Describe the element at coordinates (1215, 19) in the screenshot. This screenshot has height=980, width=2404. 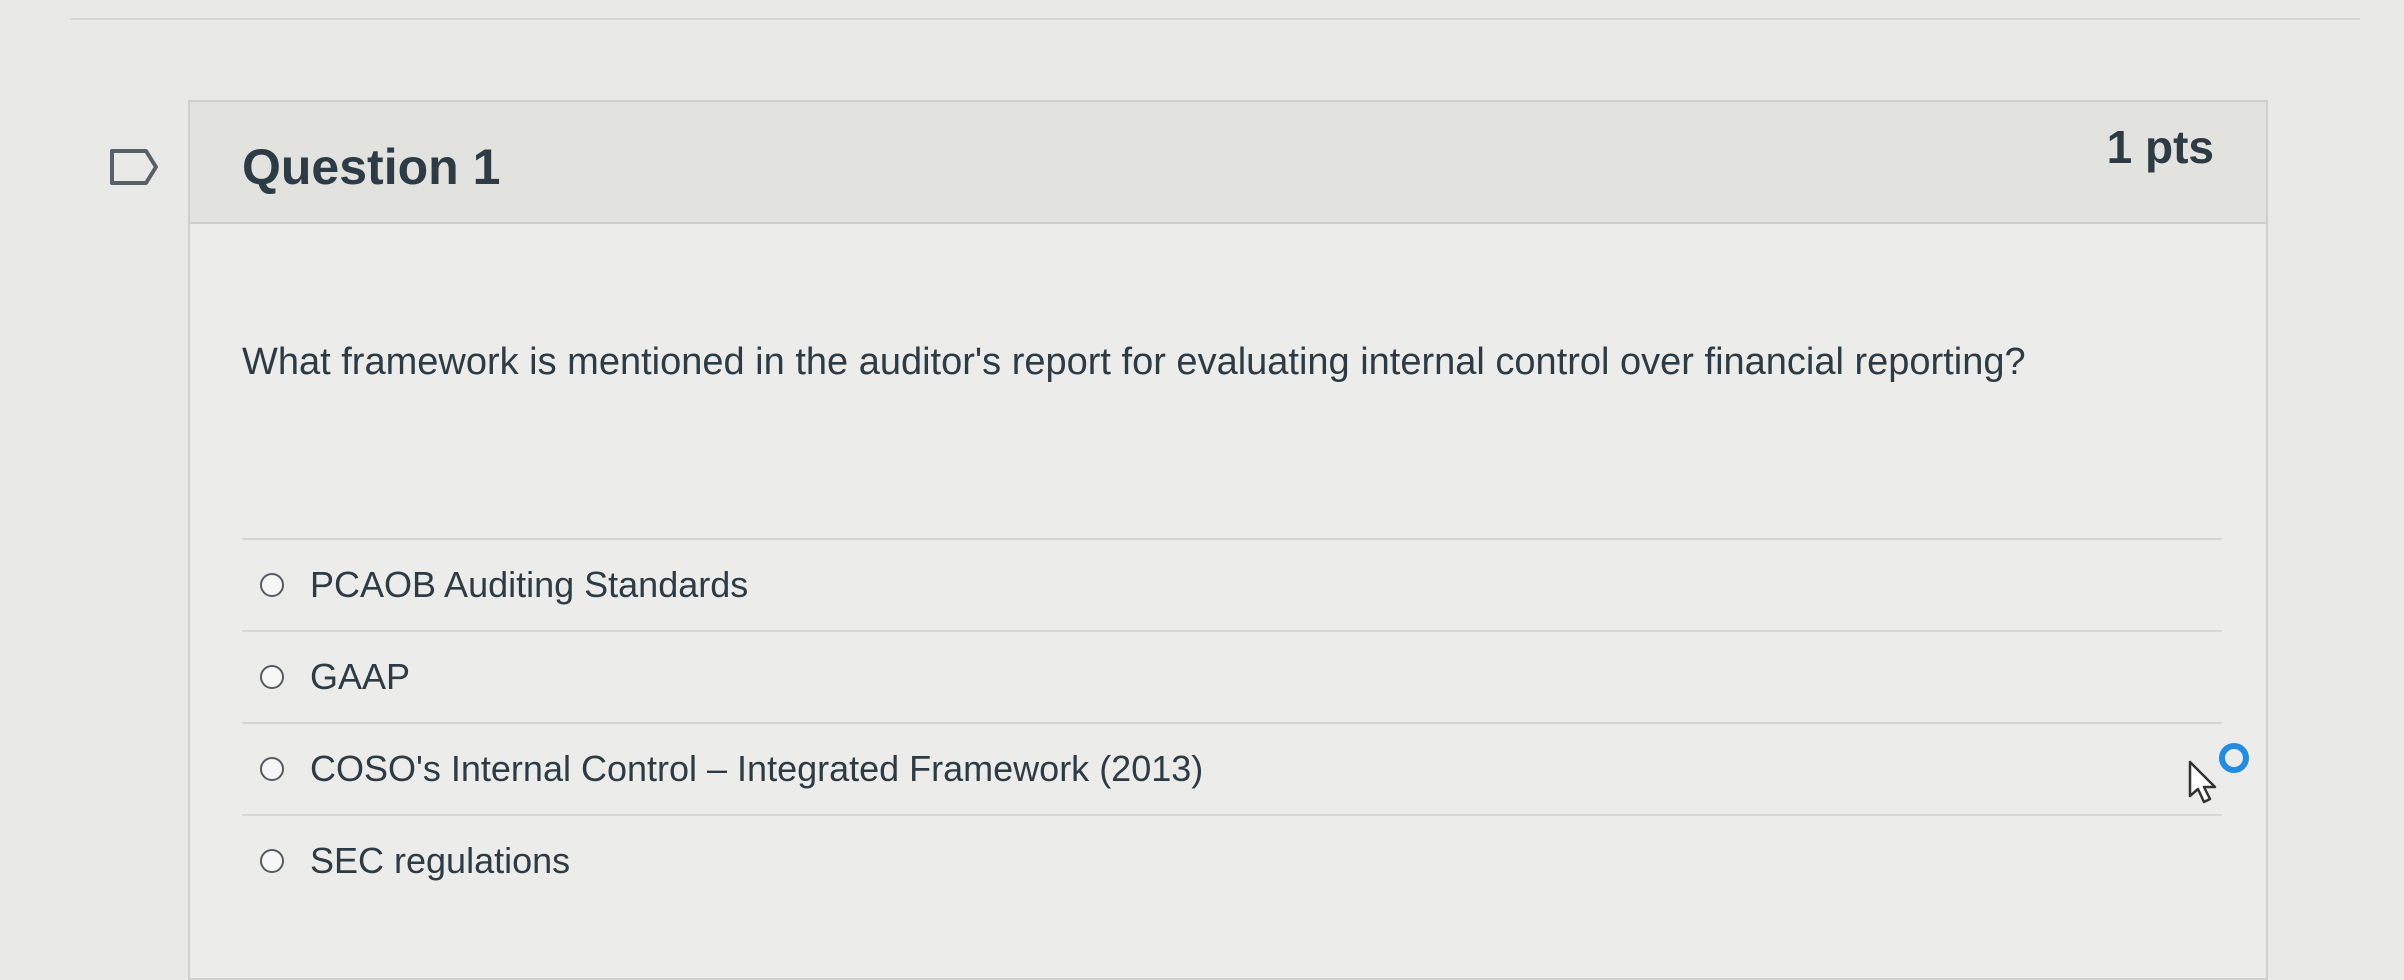
I see `top-divider` at that location.